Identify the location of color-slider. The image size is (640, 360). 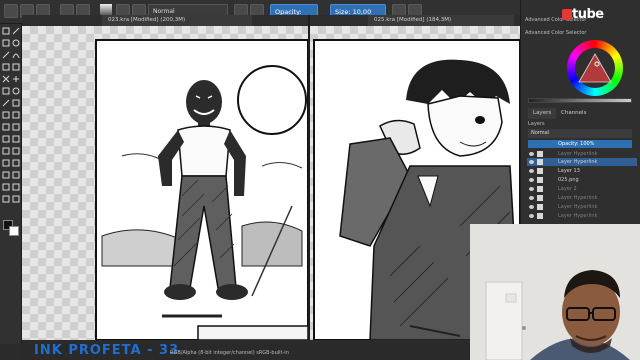
(580, 100).